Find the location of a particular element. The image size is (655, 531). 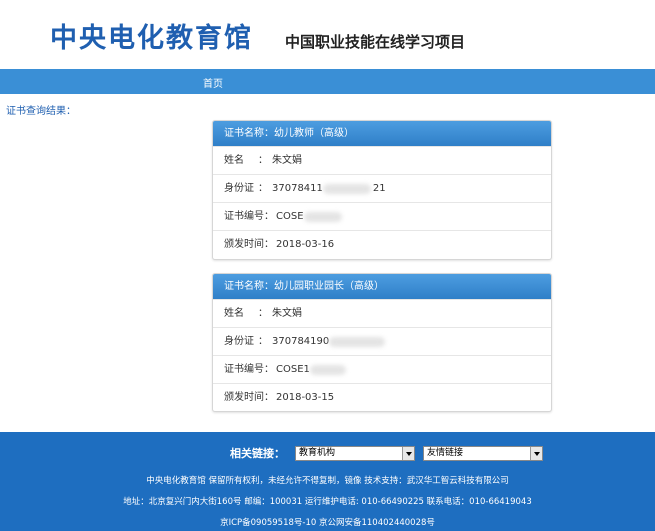

nav-bar: 首页 is located at coordinates (327, 81).